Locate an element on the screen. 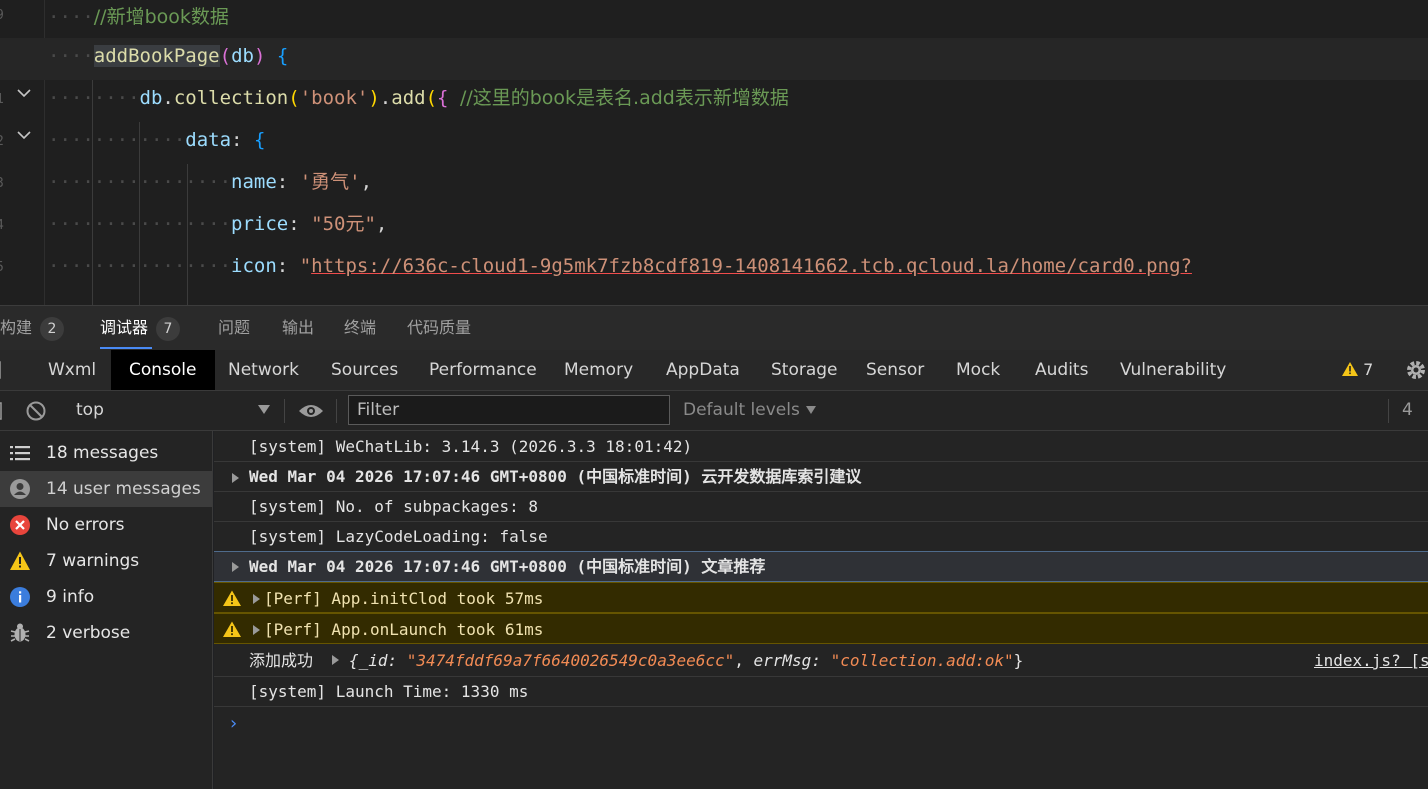 The height and width of the screenshot is (789, 1428). count-badge: 2 is located at coordinates (52, 329).